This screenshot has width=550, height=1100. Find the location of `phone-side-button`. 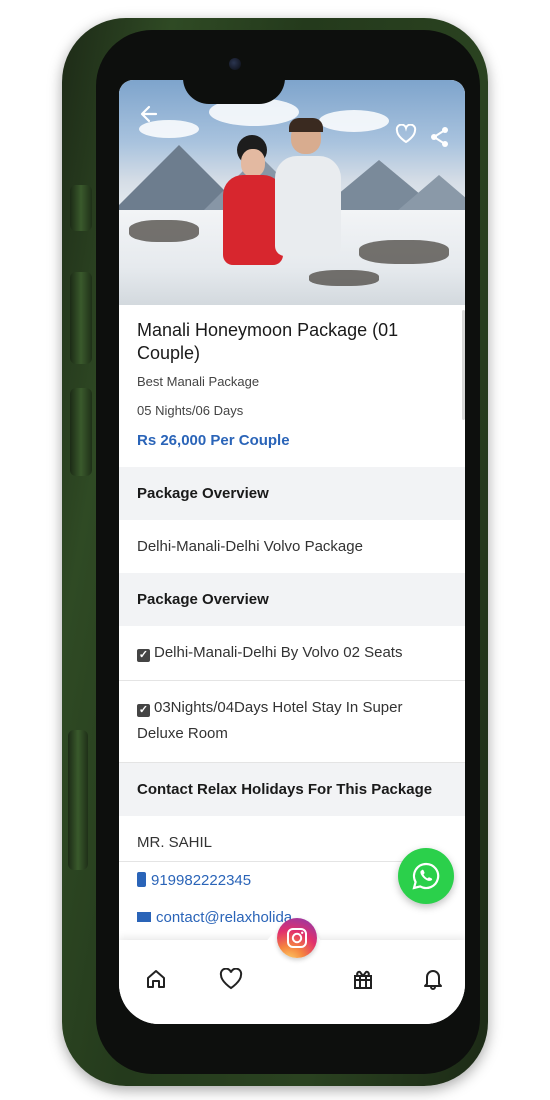

phone-side-button is located at coordinates (81, 208).